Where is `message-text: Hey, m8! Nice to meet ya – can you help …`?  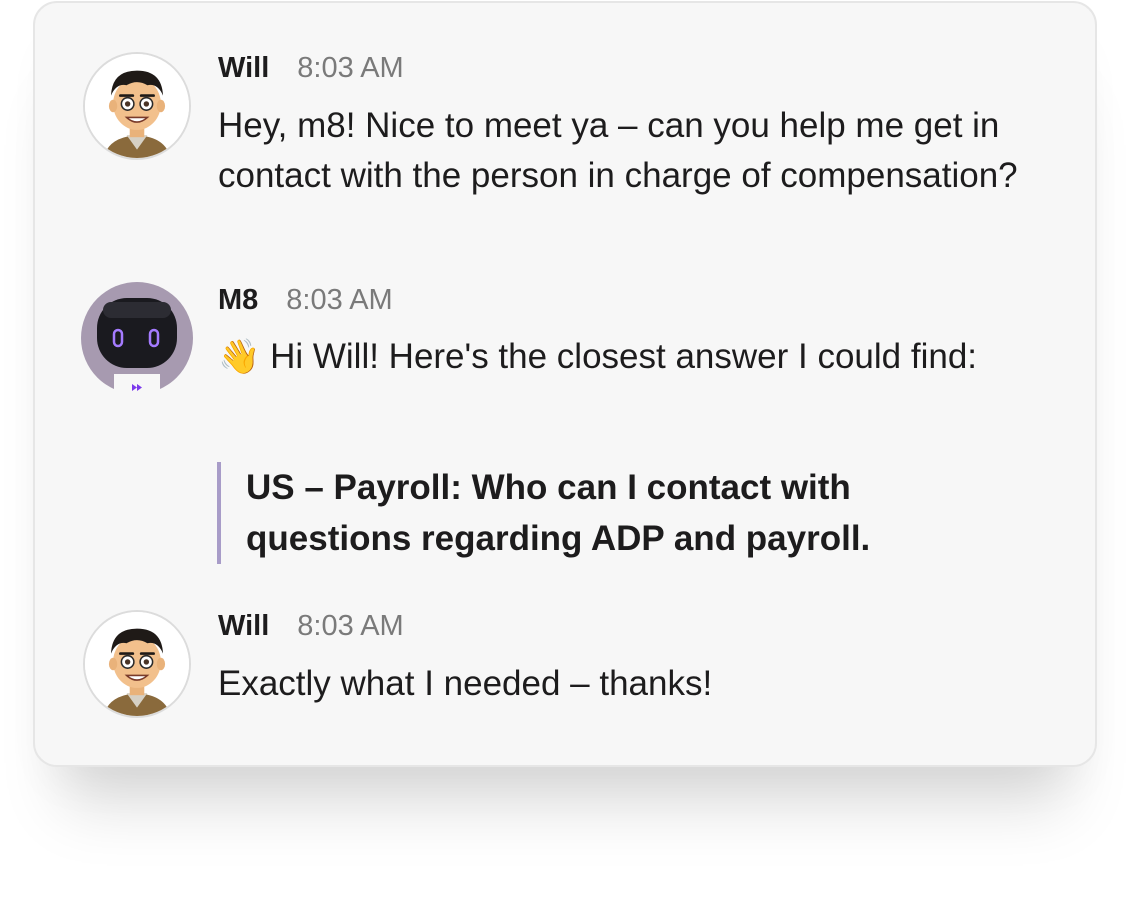
message-text: Hey, m8! Nice to meet ya – can you help … is located at coordinates (618, 150).